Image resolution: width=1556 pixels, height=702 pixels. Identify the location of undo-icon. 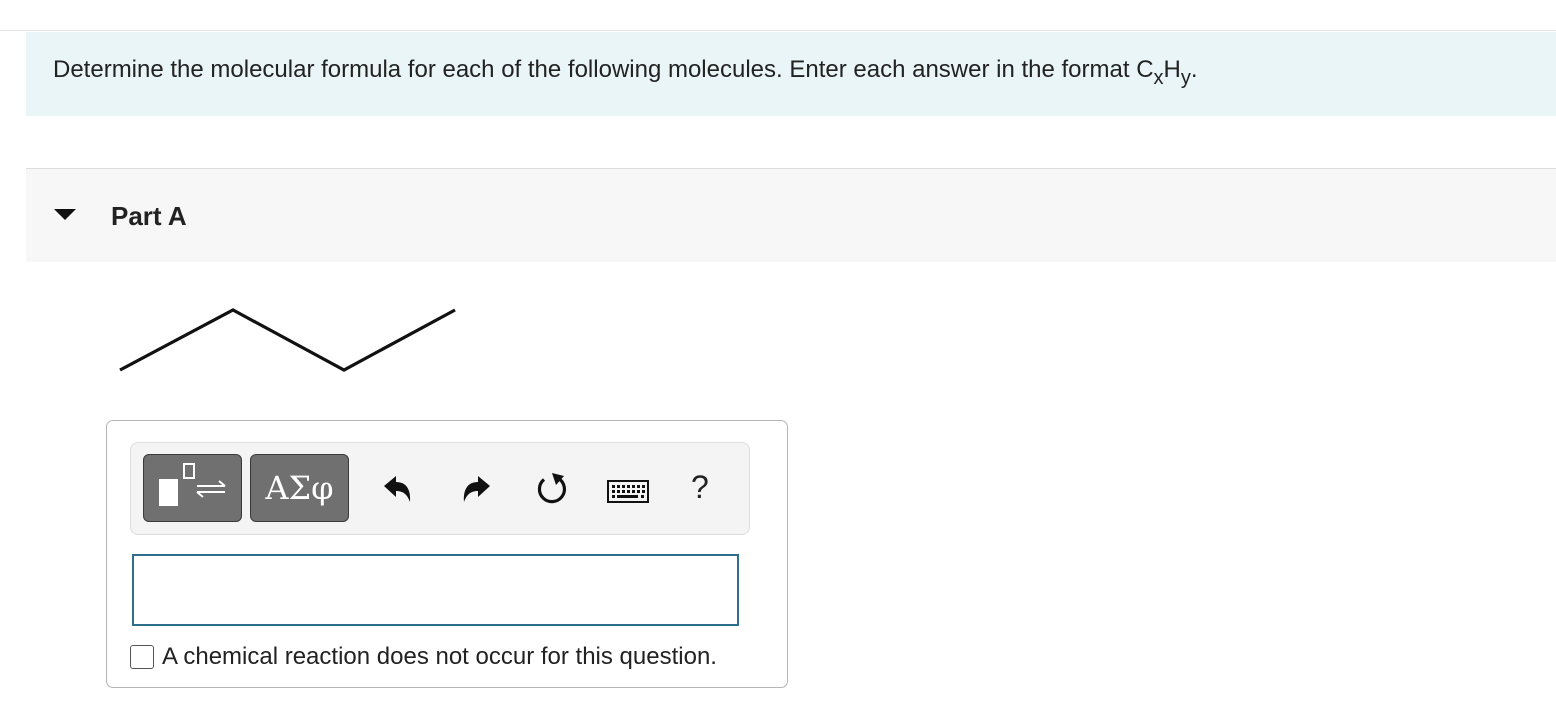
(398, 488).